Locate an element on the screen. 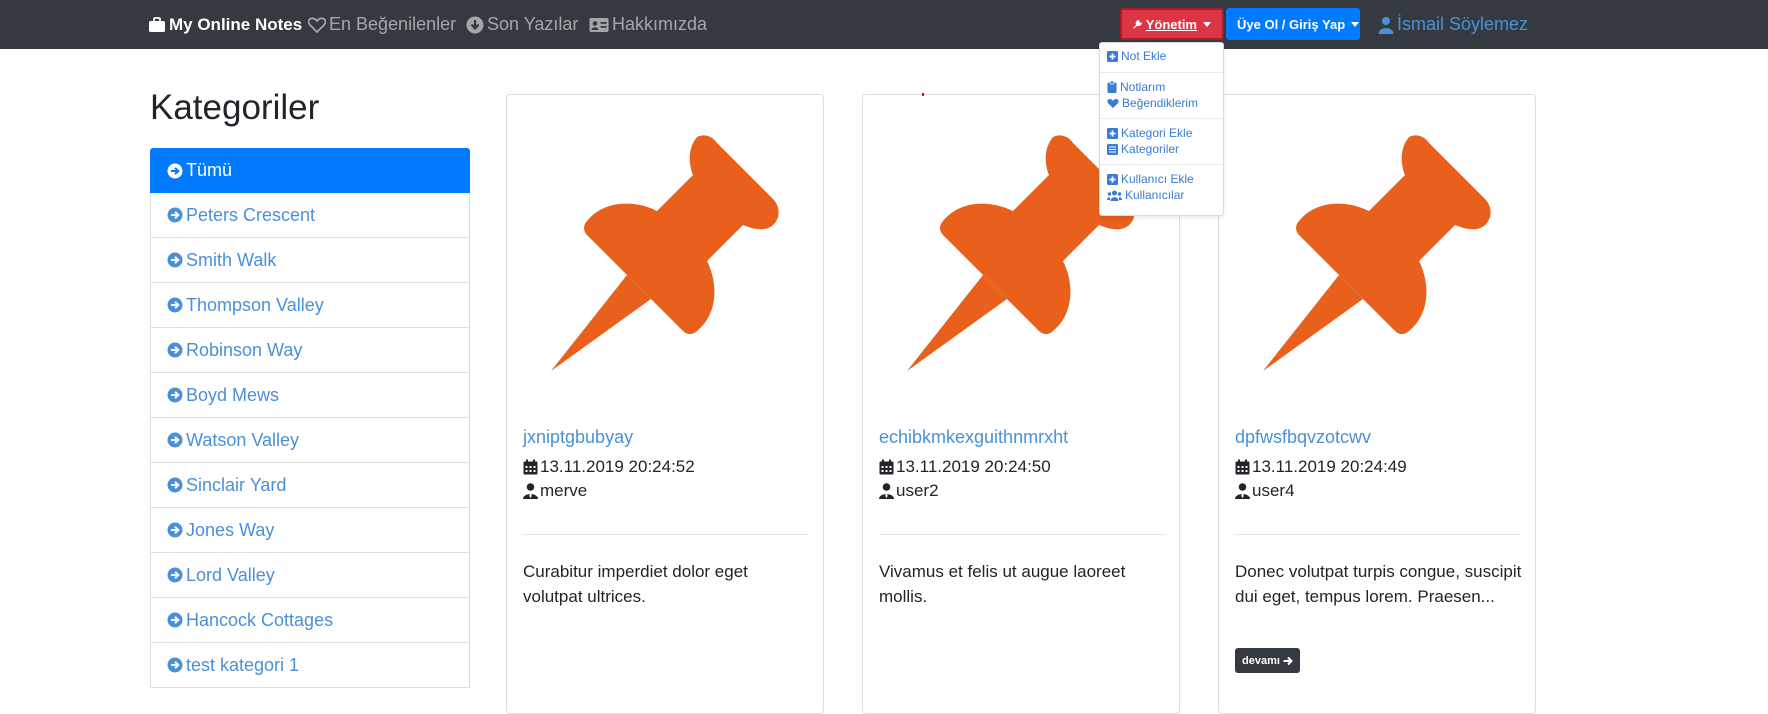  note-date: 13.11.2019 20:24:50 is located at coordinates (965, 467).